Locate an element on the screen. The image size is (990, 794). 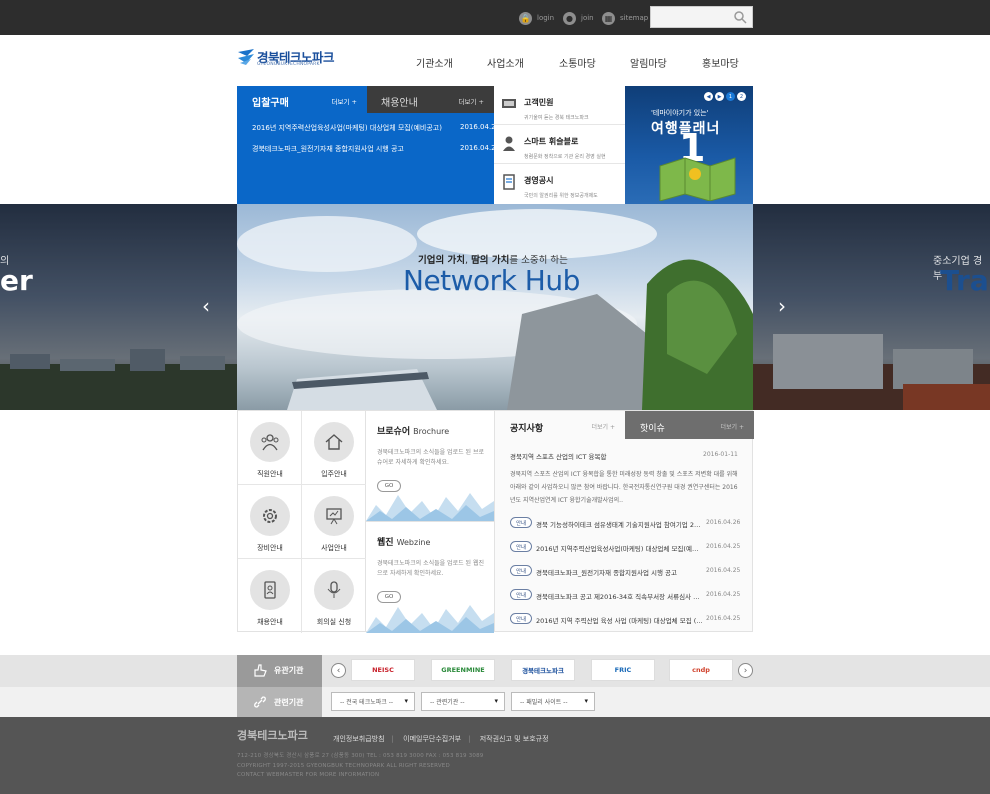
webzine-title-en: Webzine is located at coordinates (413, 542).